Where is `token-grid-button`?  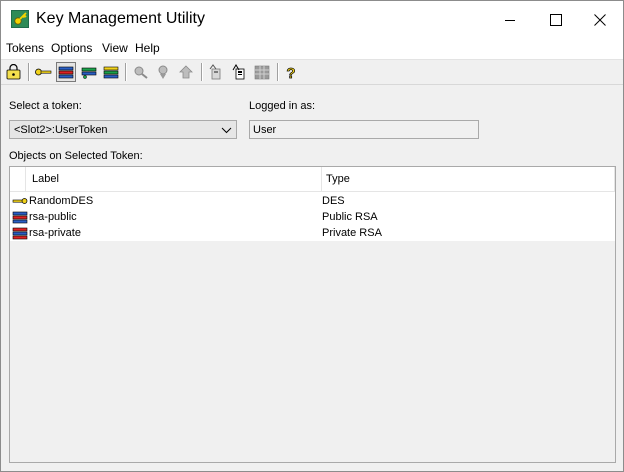 token-grid-button is located at coordinates (262, 72).